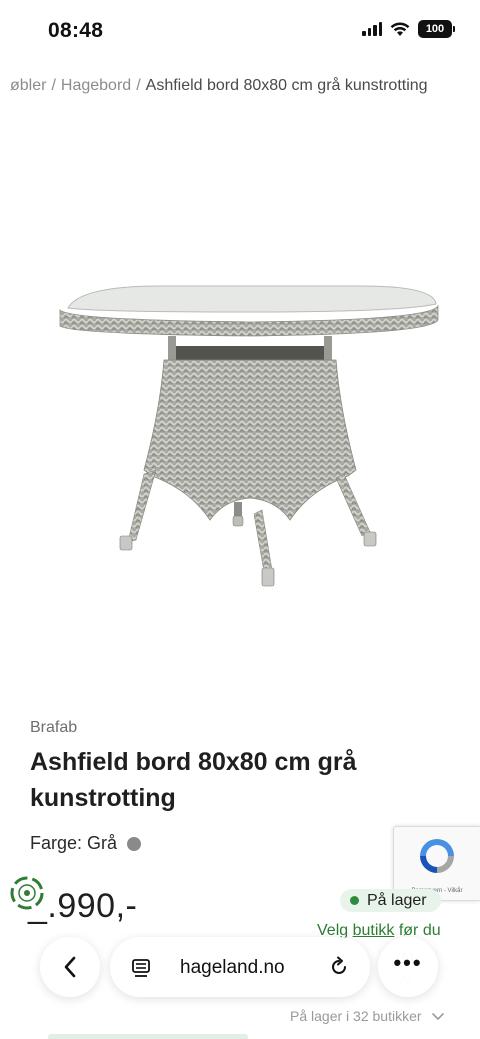  I want to click on product-price: _.990,-, so click(83, 906).